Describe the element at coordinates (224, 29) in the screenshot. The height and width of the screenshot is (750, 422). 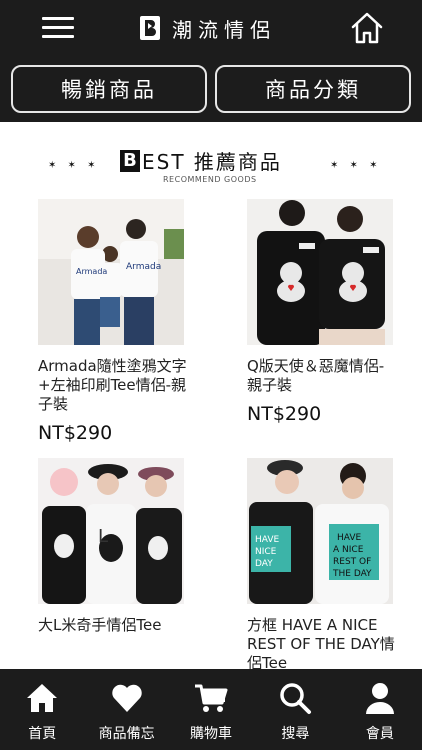
I see `brand-name: 潮流情侶` at that location.